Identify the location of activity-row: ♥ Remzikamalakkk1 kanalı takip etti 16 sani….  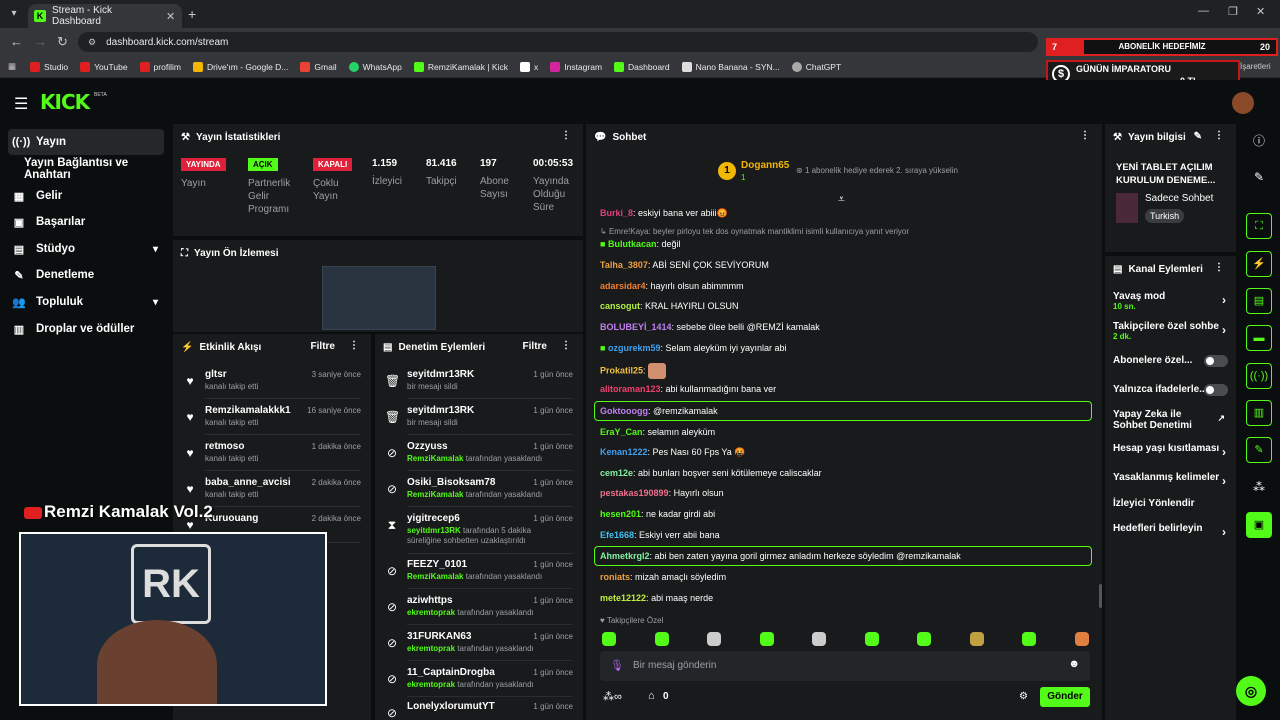
(272, 417).